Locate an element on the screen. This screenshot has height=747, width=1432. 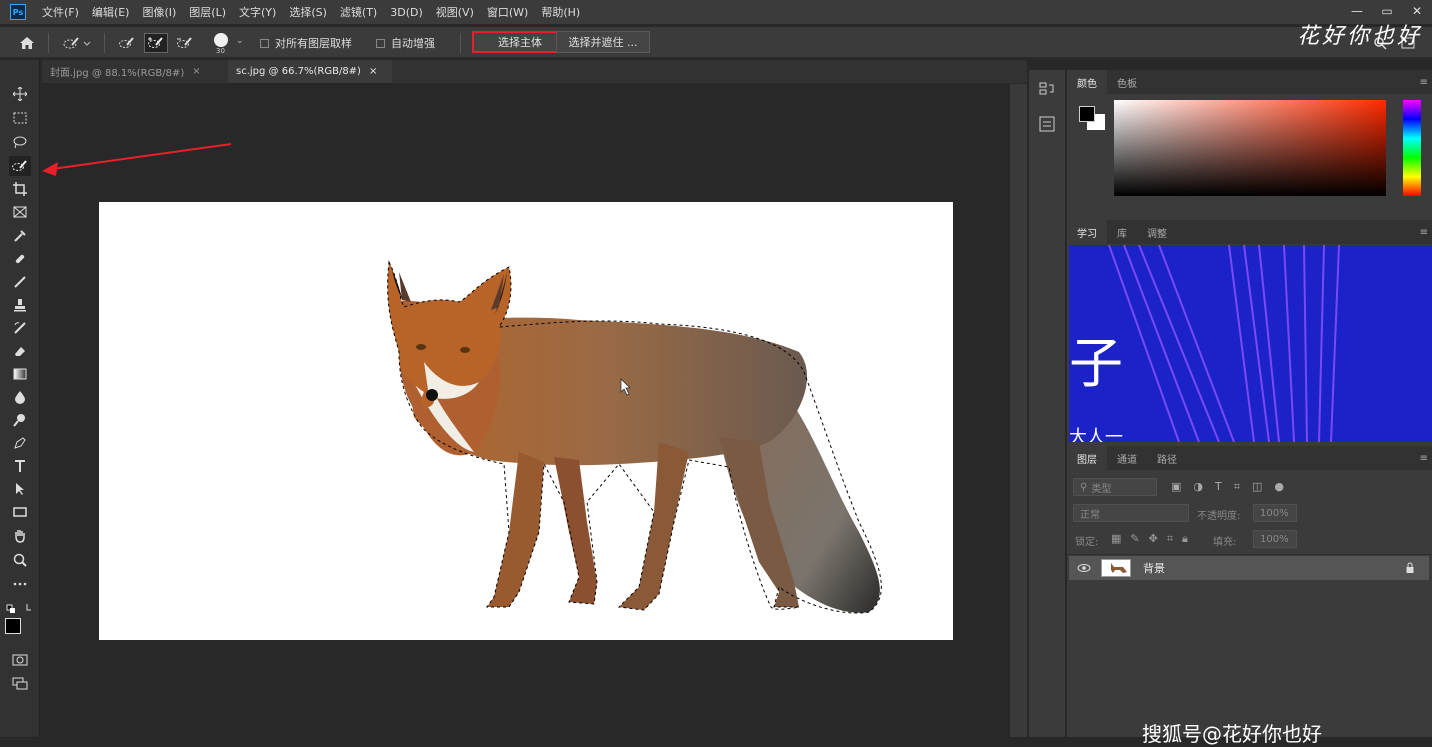
lasso-tool is located at coordinates (20, 142).